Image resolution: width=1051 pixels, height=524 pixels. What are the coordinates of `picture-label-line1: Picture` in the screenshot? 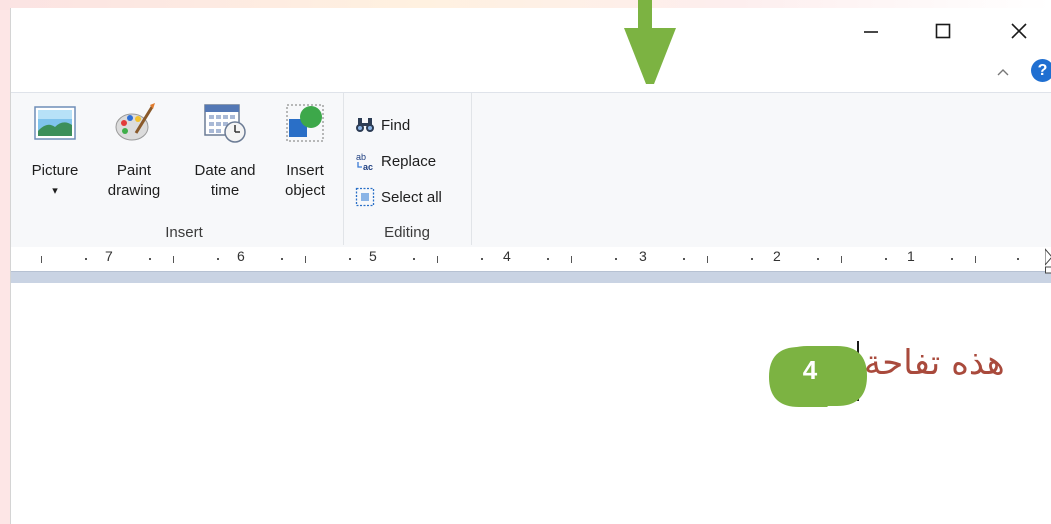 It's located at (55, 170).